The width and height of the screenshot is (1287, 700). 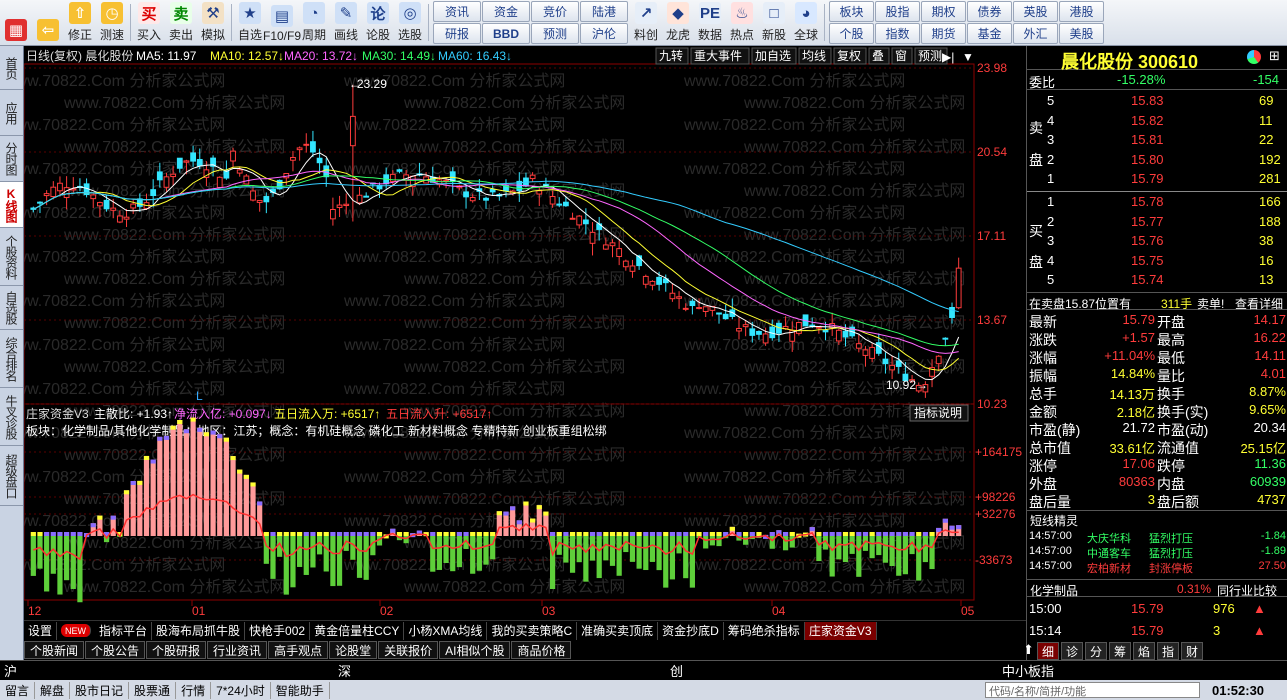 What do you see at coordinates (1081, 11) in the screenshot?
I see `market-button: 港股` at bounding box center [1081, 11].